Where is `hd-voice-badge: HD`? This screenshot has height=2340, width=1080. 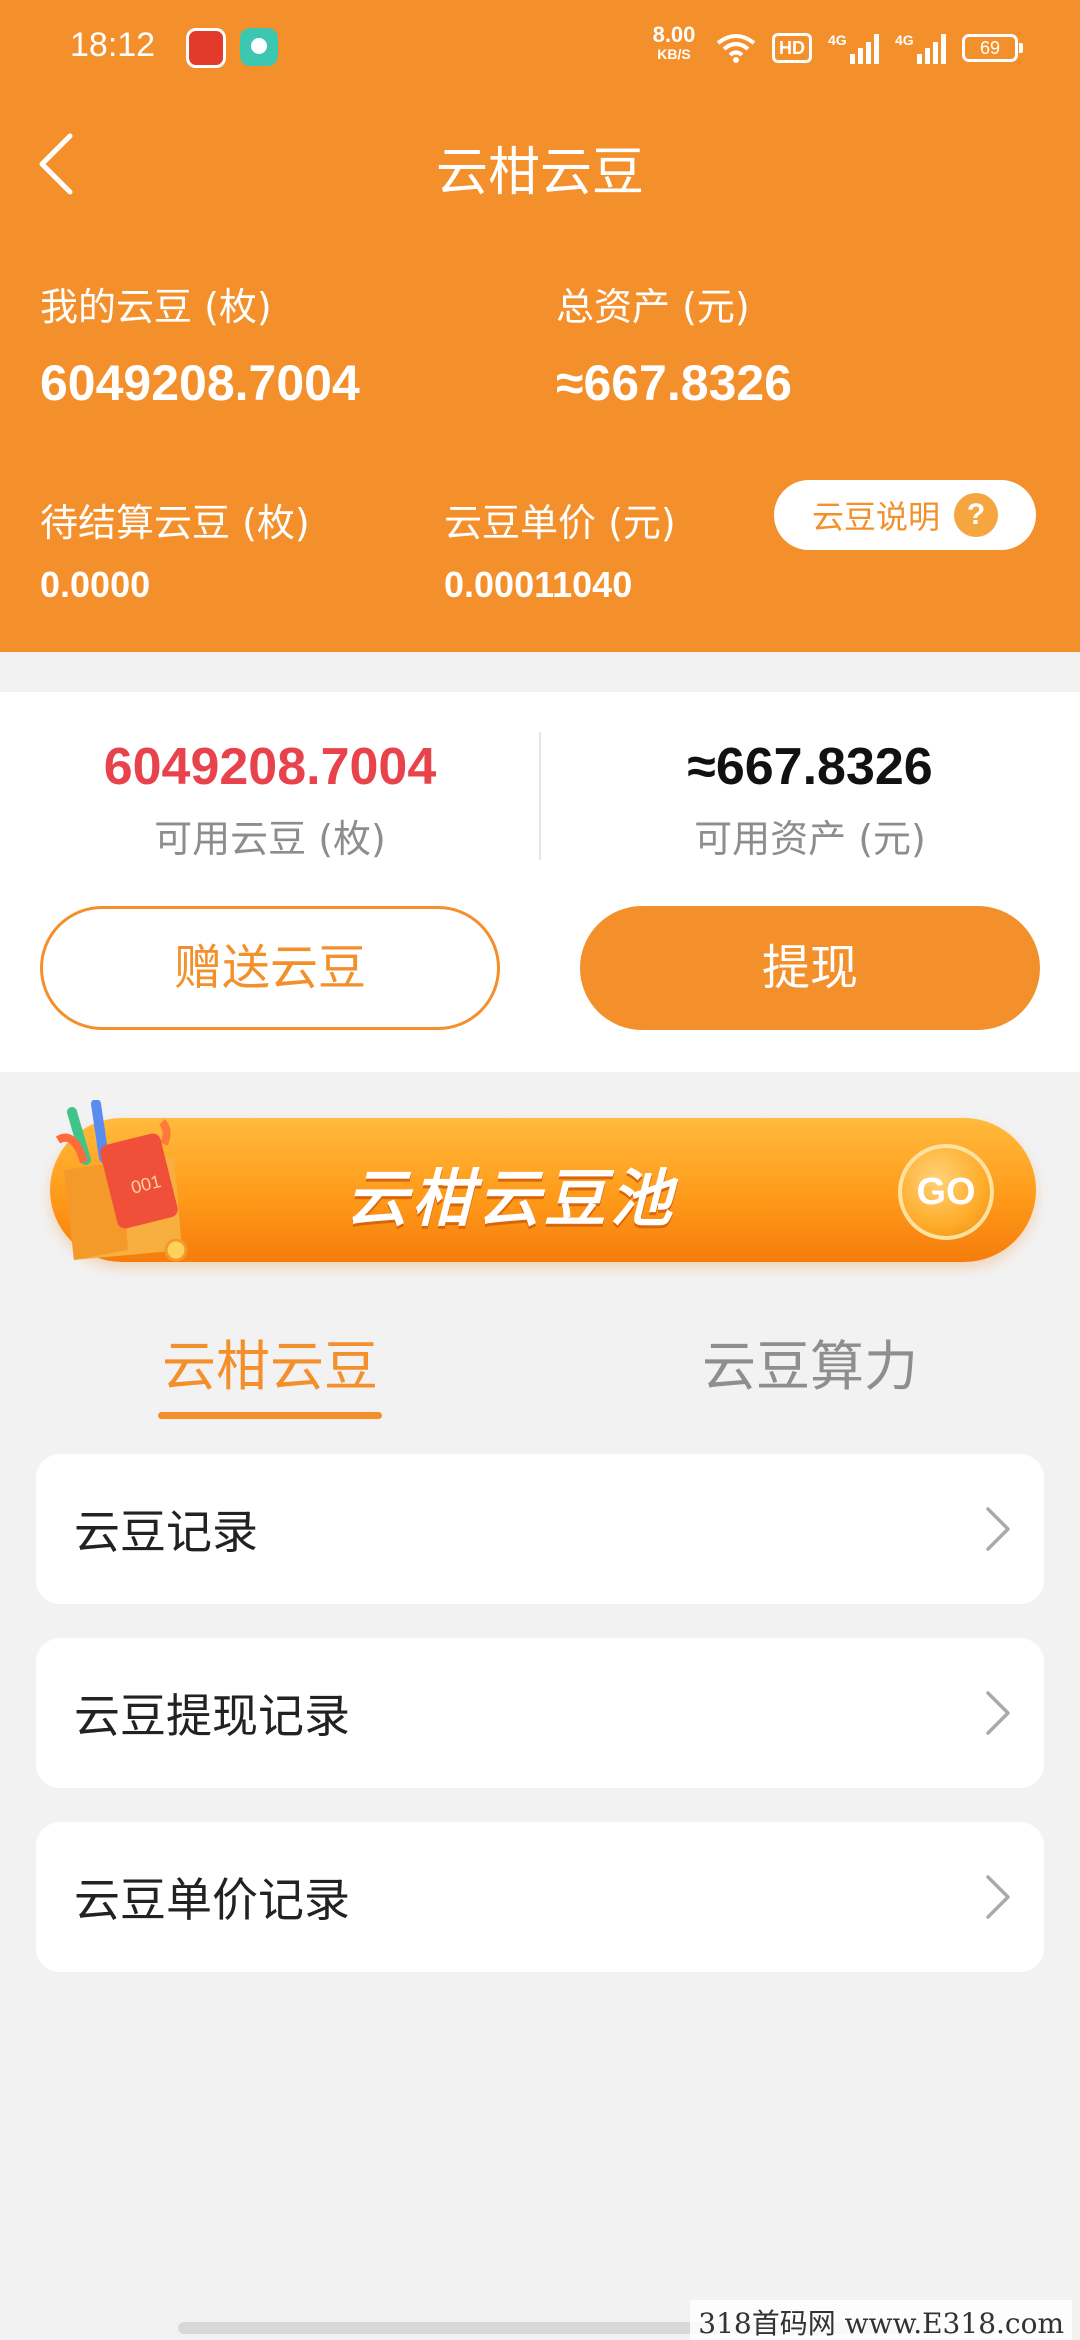
hd-voice-badge: HD is located at coordinates (792, 48).